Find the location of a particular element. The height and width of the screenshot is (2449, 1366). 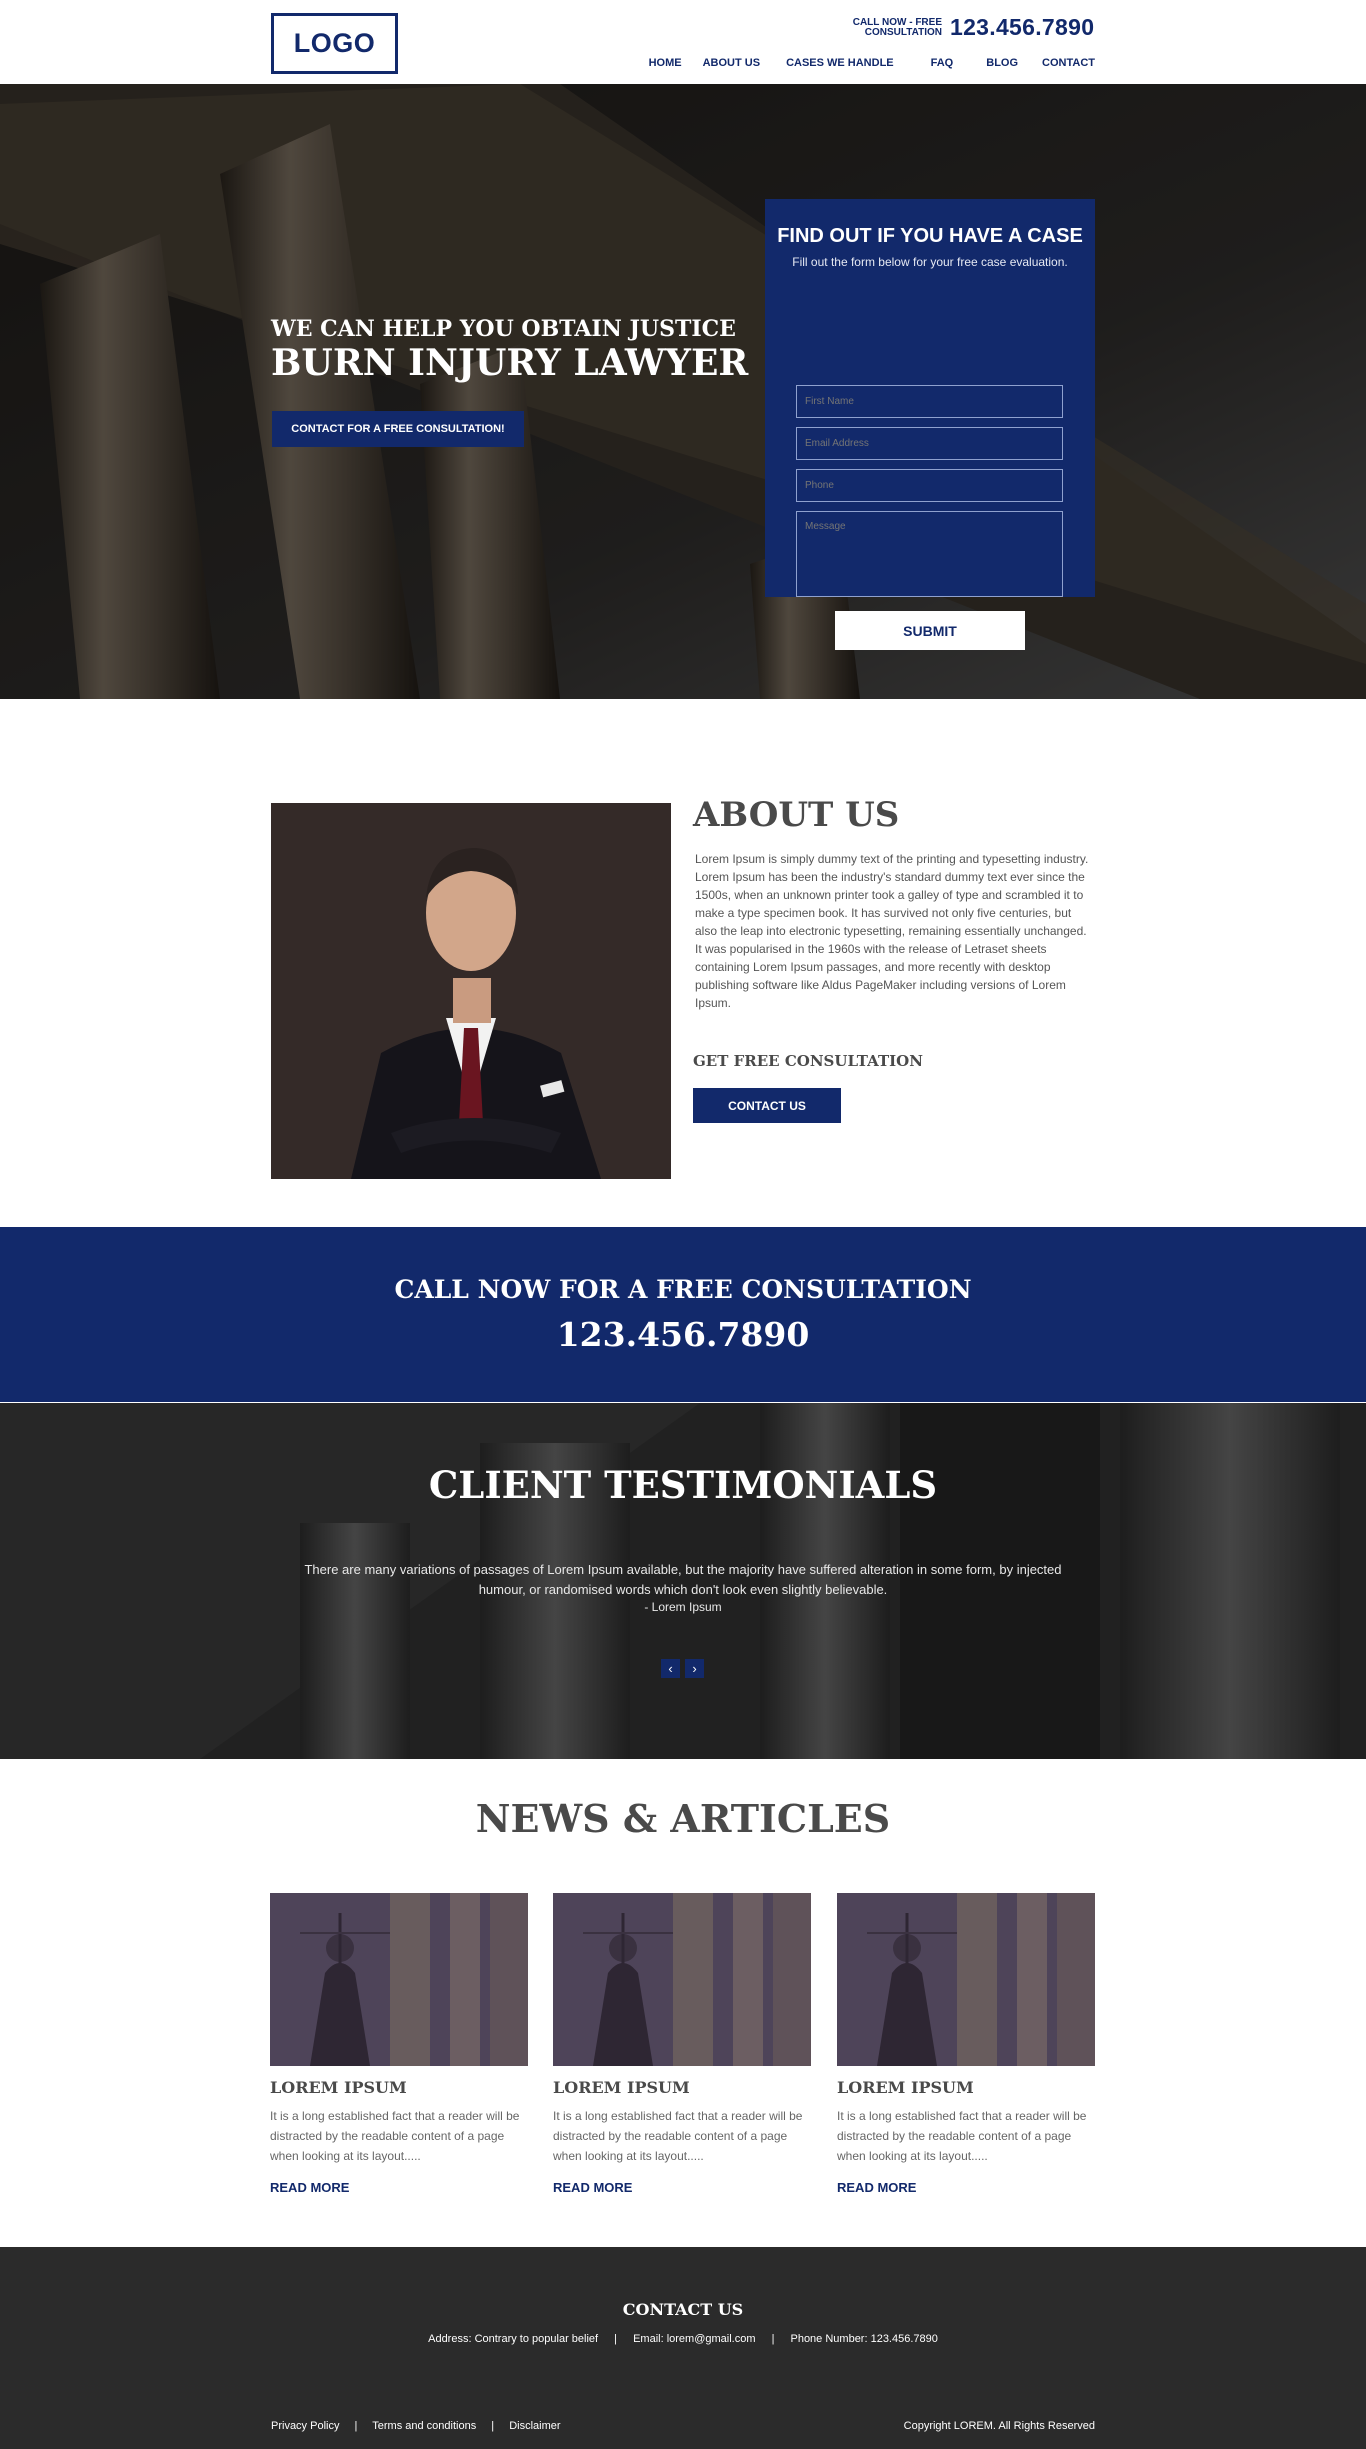

free-consultation-button: CONTACT FOR A FREE CONSULTATION! is located at coordinates (398, 429).